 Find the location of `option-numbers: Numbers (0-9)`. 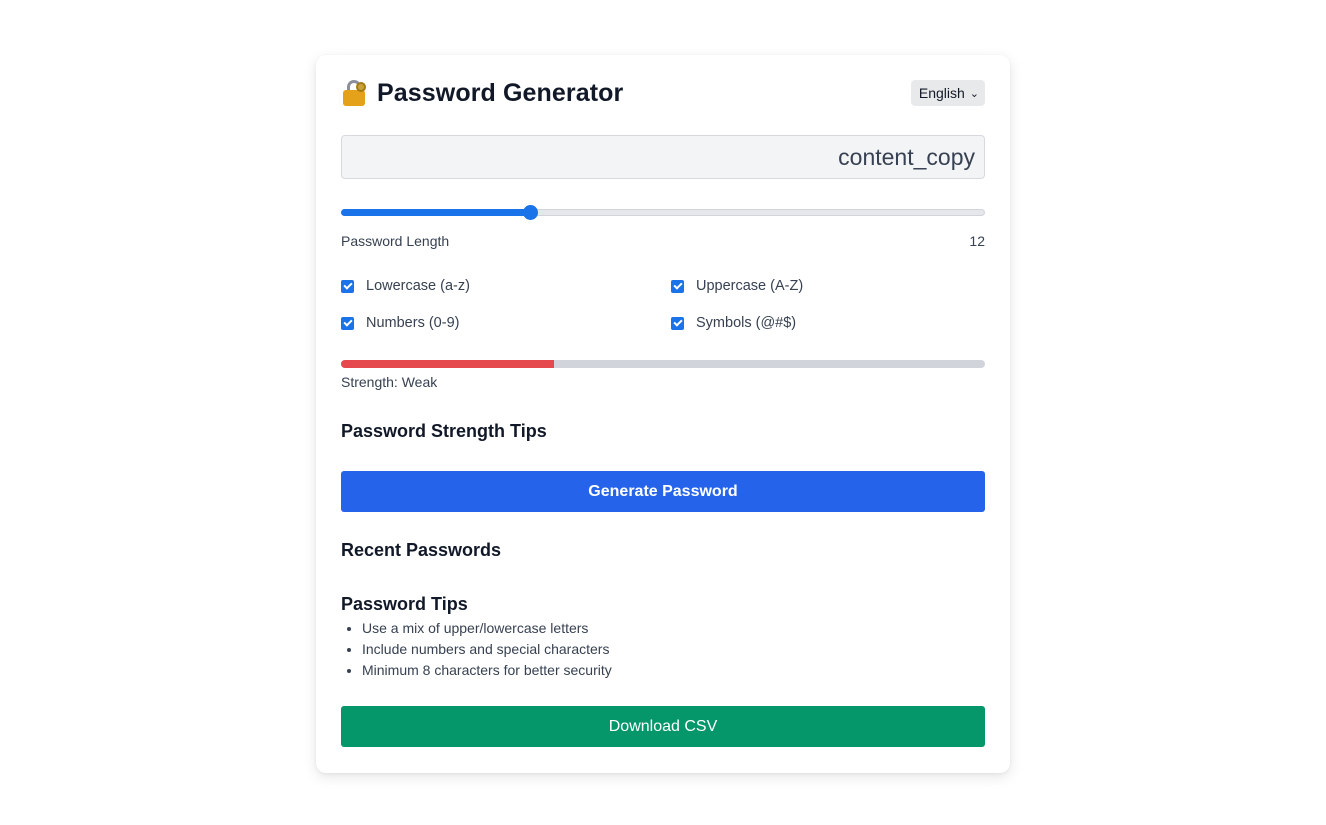

option-numbers: Numbers (0-9) is located at coordinates (400, 323).